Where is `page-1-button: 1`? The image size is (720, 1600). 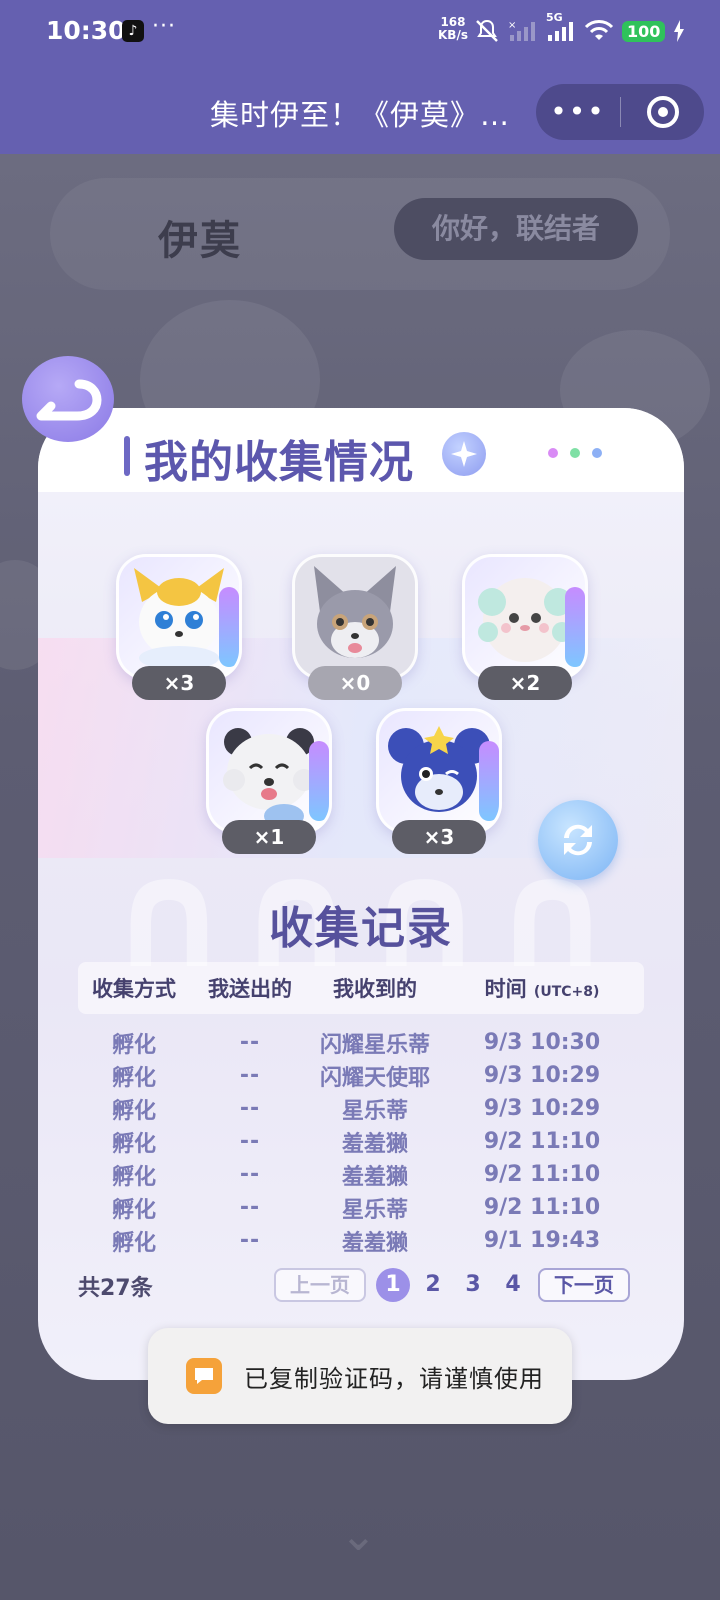 page-1-button: 1 is located at coordinates (393, 1285).